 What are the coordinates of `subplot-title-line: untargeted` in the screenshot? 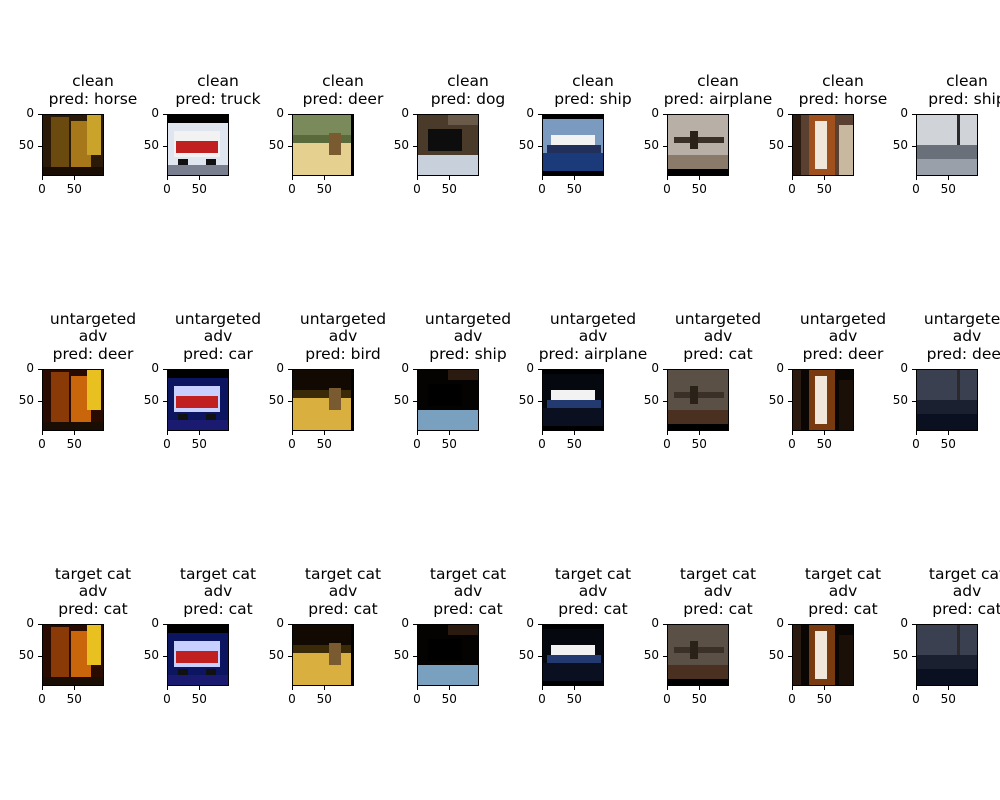 It's located at (961, 318).